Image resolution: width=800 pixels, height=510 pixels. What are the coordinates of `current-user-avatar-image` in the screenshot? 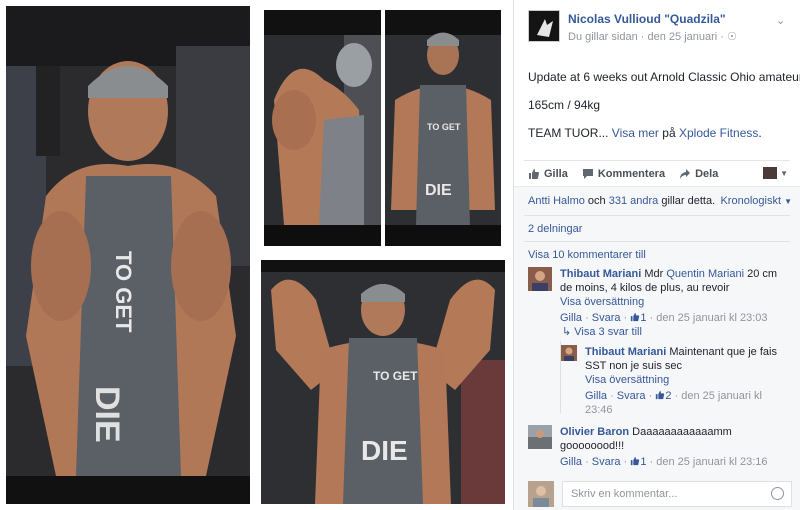 It's located at (541, 494).